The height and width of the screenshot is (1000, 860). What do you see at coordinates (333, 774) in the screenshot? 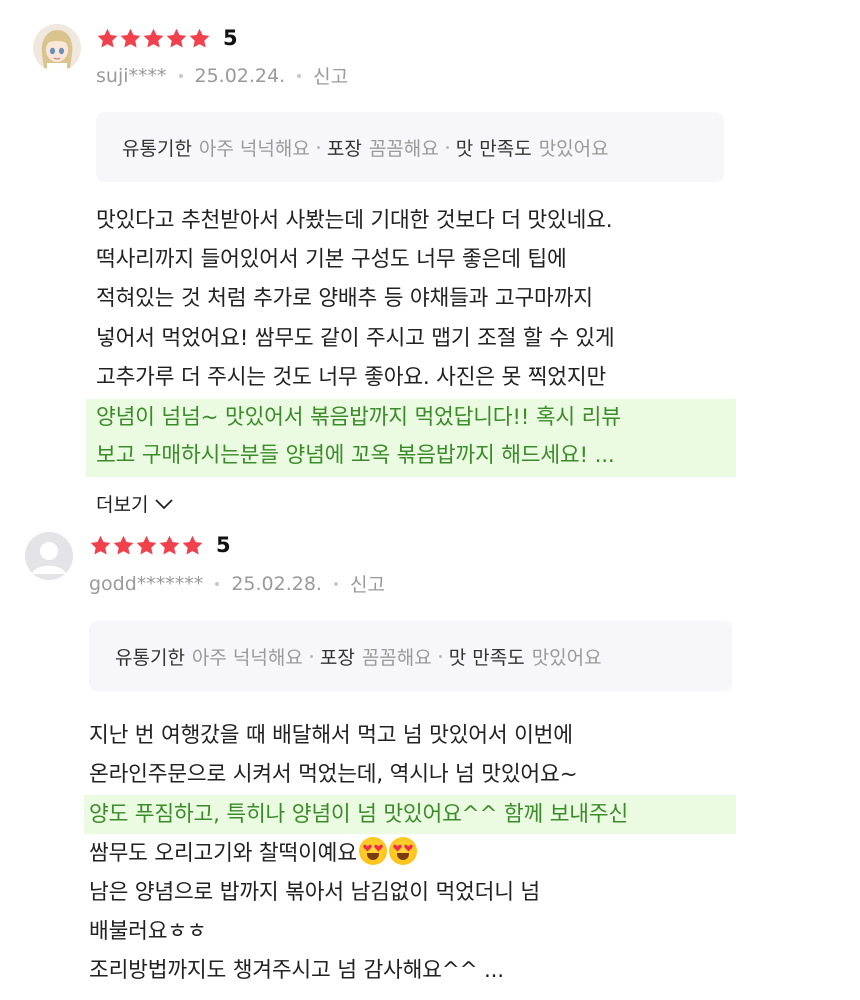
I see `review-text-line: 온라인주문으로 시켜서 먹었는데, 역시나 넘 맛있어요~` at bounding box center [333, 774].